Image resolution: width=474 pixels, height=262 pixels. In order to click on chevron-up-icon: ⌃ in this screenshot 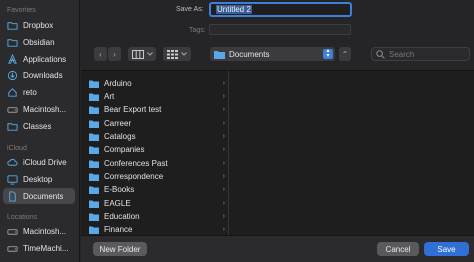, I will do `click(345, 54)`.